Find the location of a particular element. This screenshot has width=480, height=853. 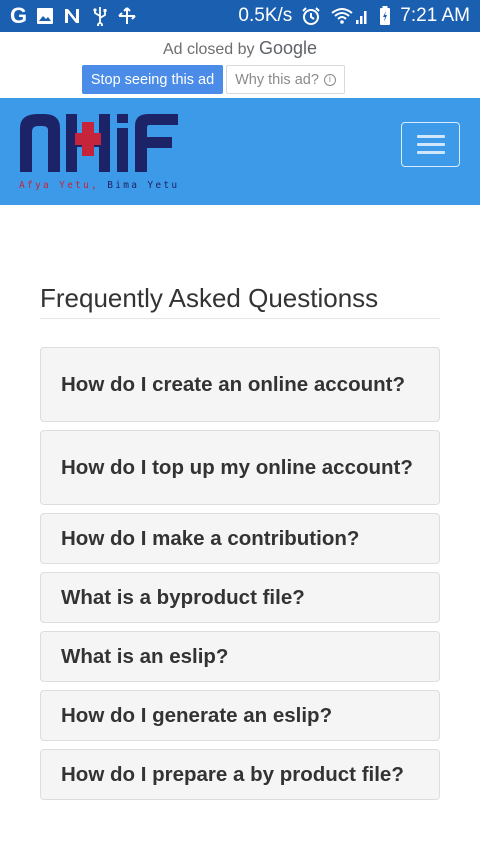

info-icon: i is located at coordinates (329, 79).